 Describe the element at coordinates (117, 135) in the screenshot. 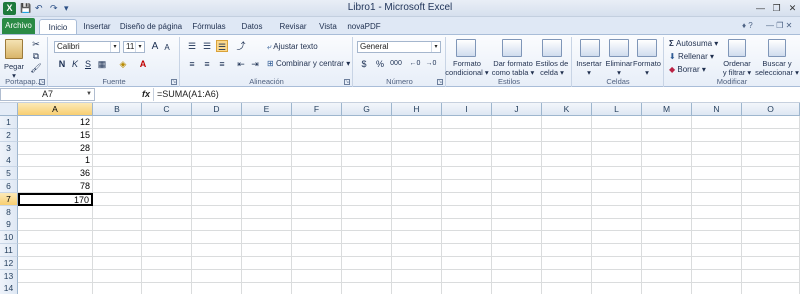

I see `cell-b2` at that location.